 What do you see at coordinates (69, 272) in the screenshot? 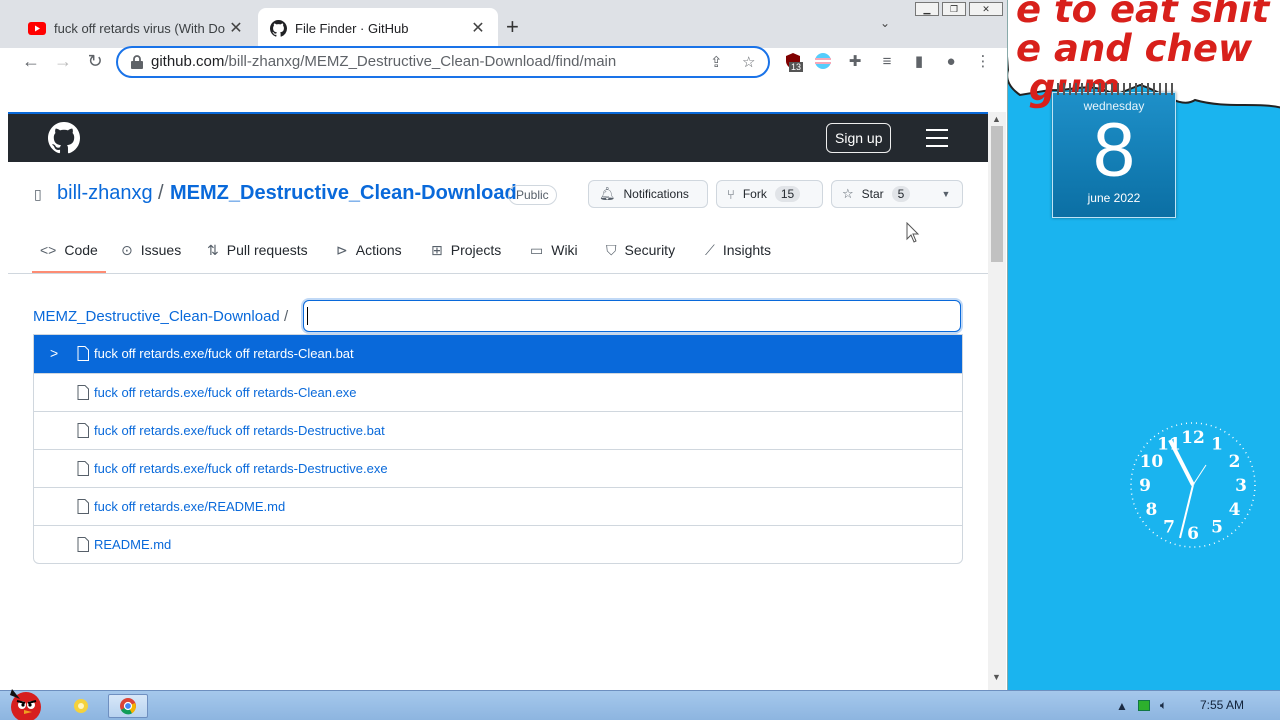
I see `selected-tab-underline` at bounding box center [69, 272].